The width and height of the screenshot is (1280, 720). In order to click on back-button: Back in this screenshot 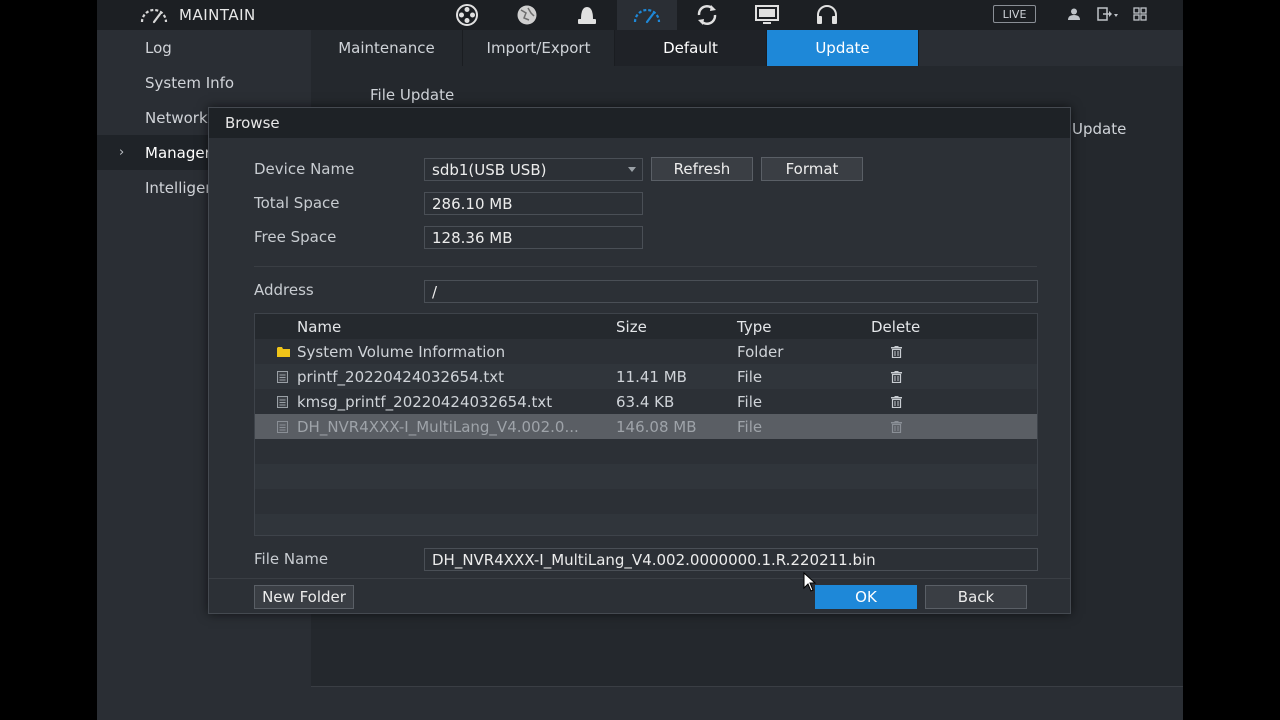, I will do `click(976, 597)`.